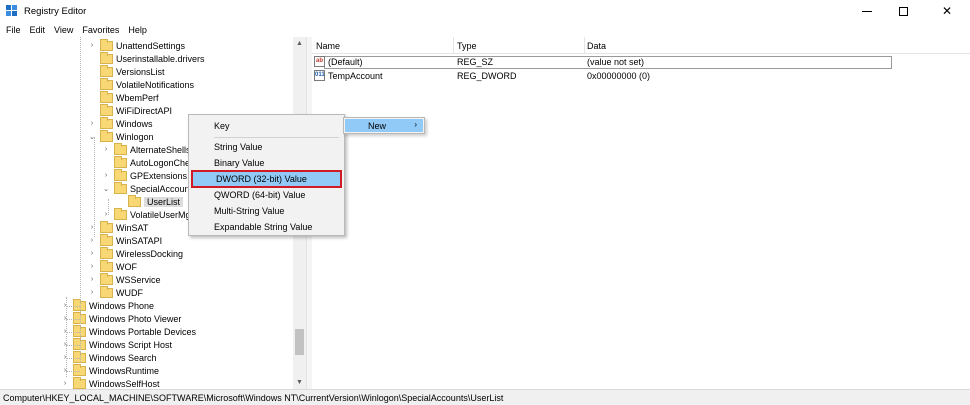 This screenshot has height=405, width=970. Describe the element at coordinates (616, 62) in the screenshot. I see `value-data: (value not set)` at that location.